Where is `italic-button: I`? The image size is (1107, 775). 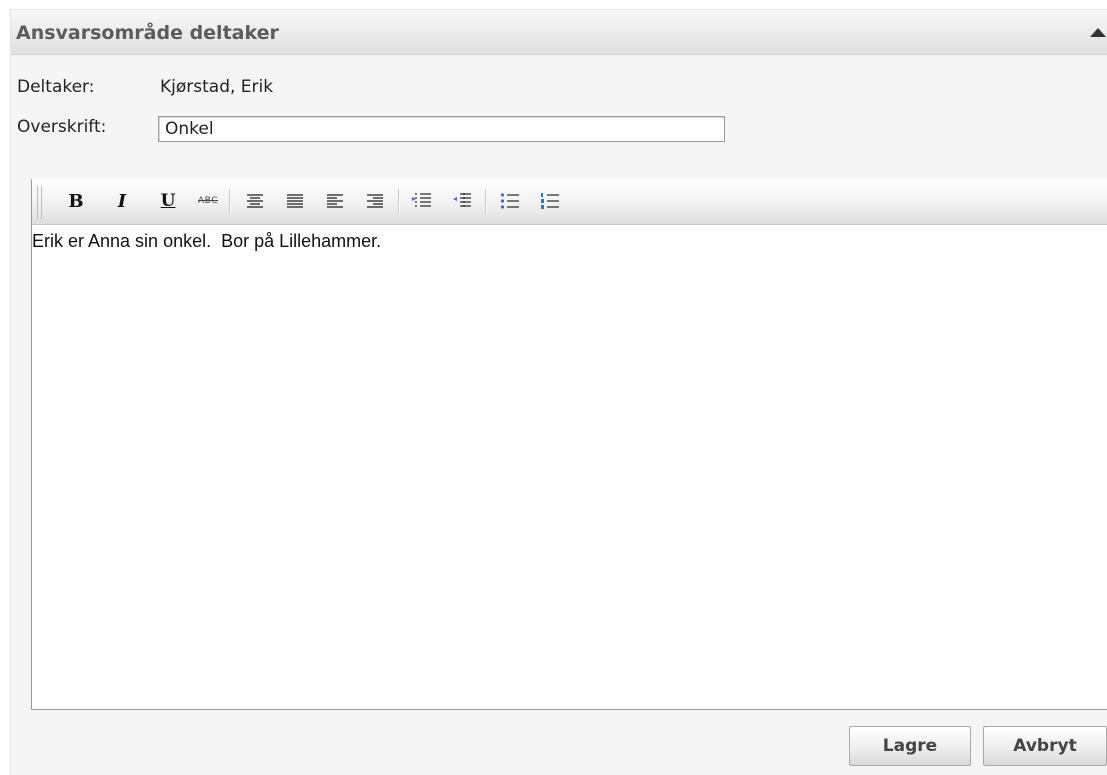 italic-button: I is located at coordinates (122, 201).